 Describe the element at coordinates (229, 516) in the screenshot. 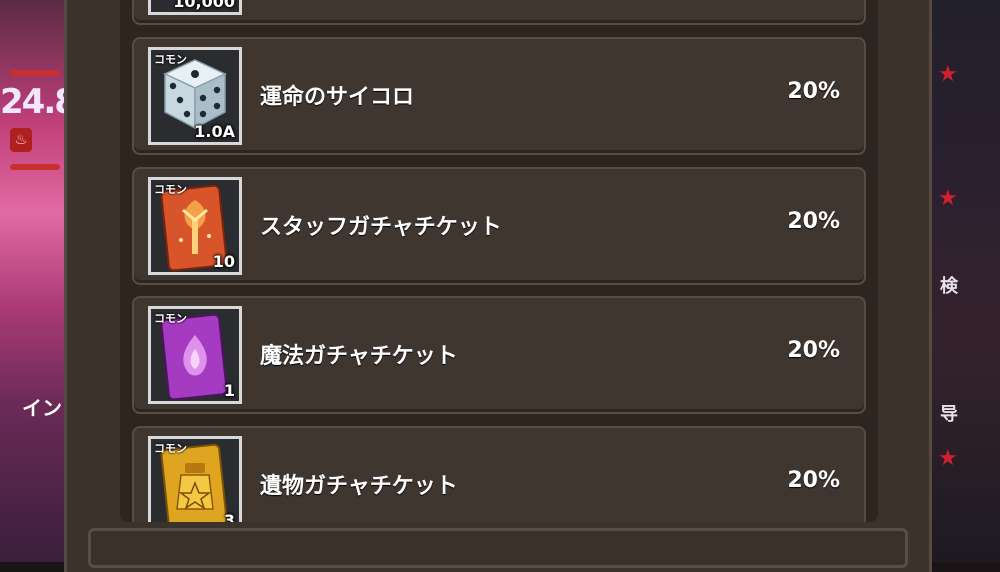

I see `item-quantity: 3` at that location.